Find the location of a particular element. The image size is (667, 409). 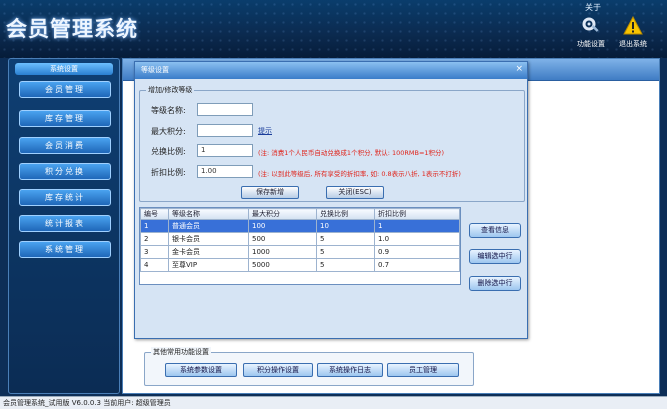

column-header: 折扣比例 is located at coordinates (417, 214).